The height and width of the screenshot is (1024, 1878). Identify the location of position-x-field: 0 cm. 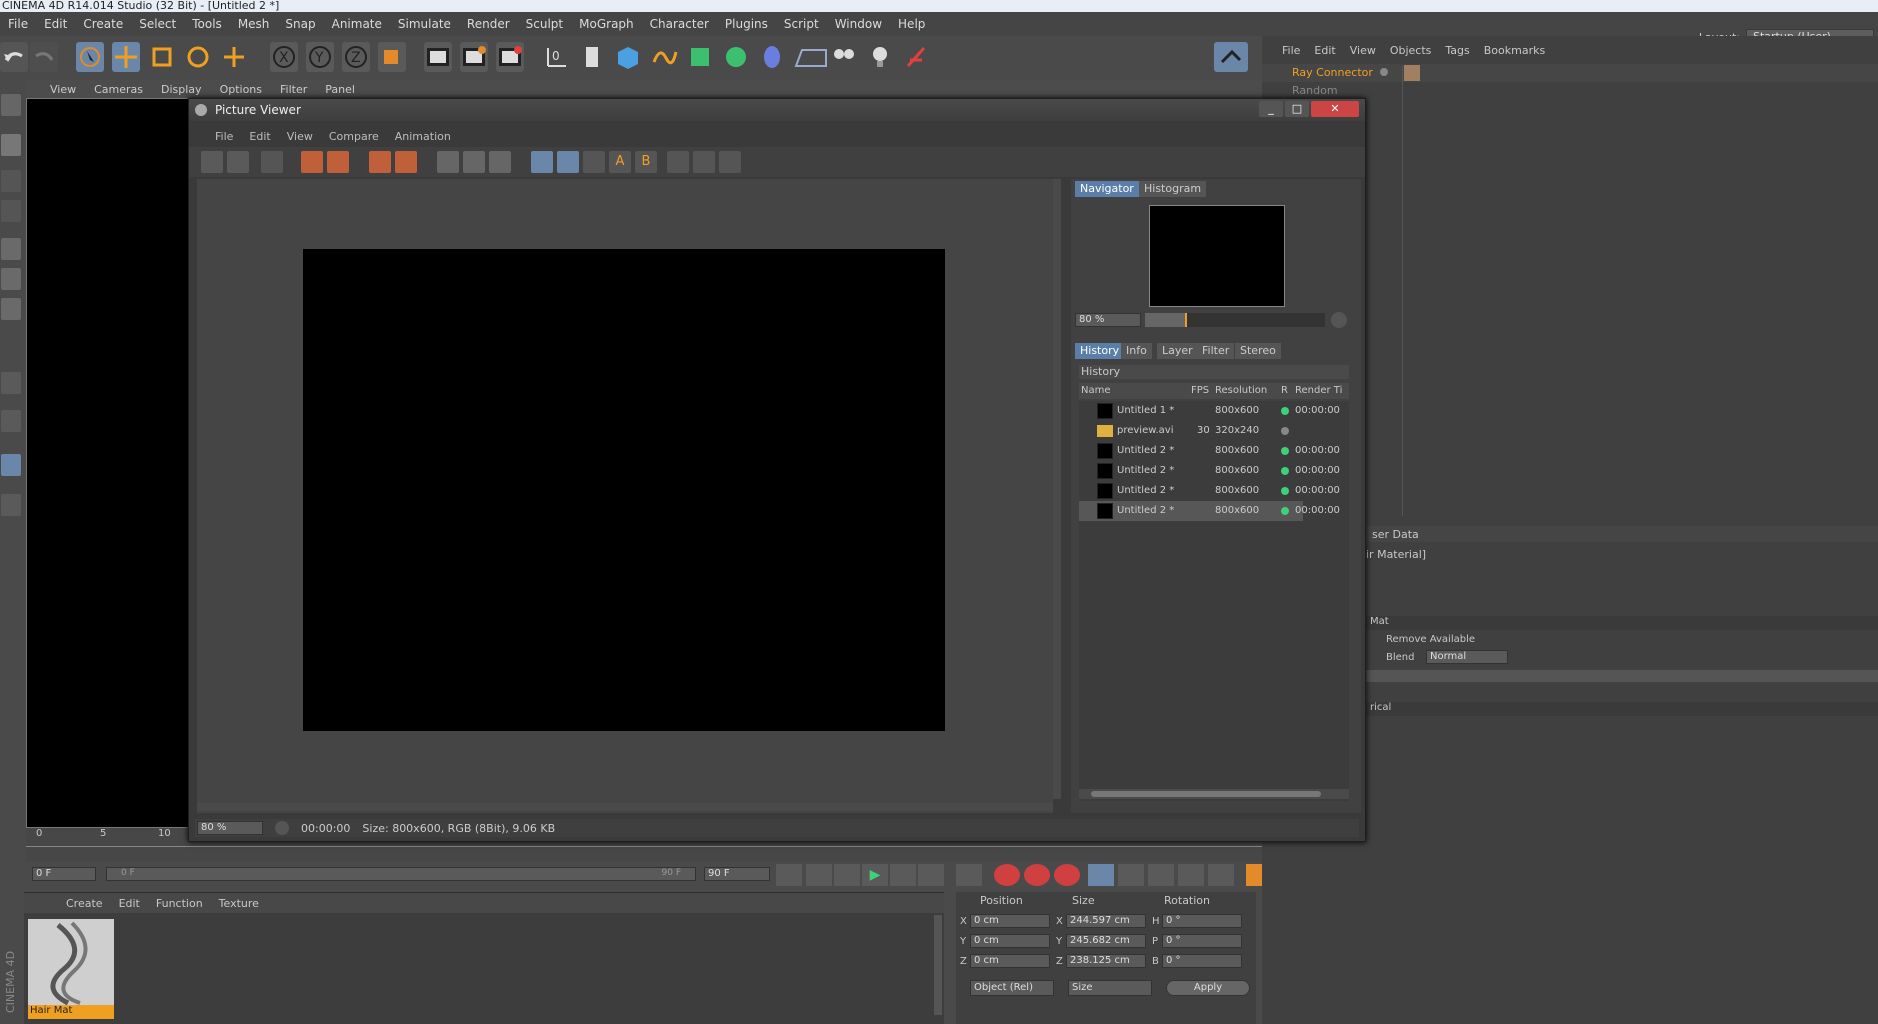
(1010, 921).